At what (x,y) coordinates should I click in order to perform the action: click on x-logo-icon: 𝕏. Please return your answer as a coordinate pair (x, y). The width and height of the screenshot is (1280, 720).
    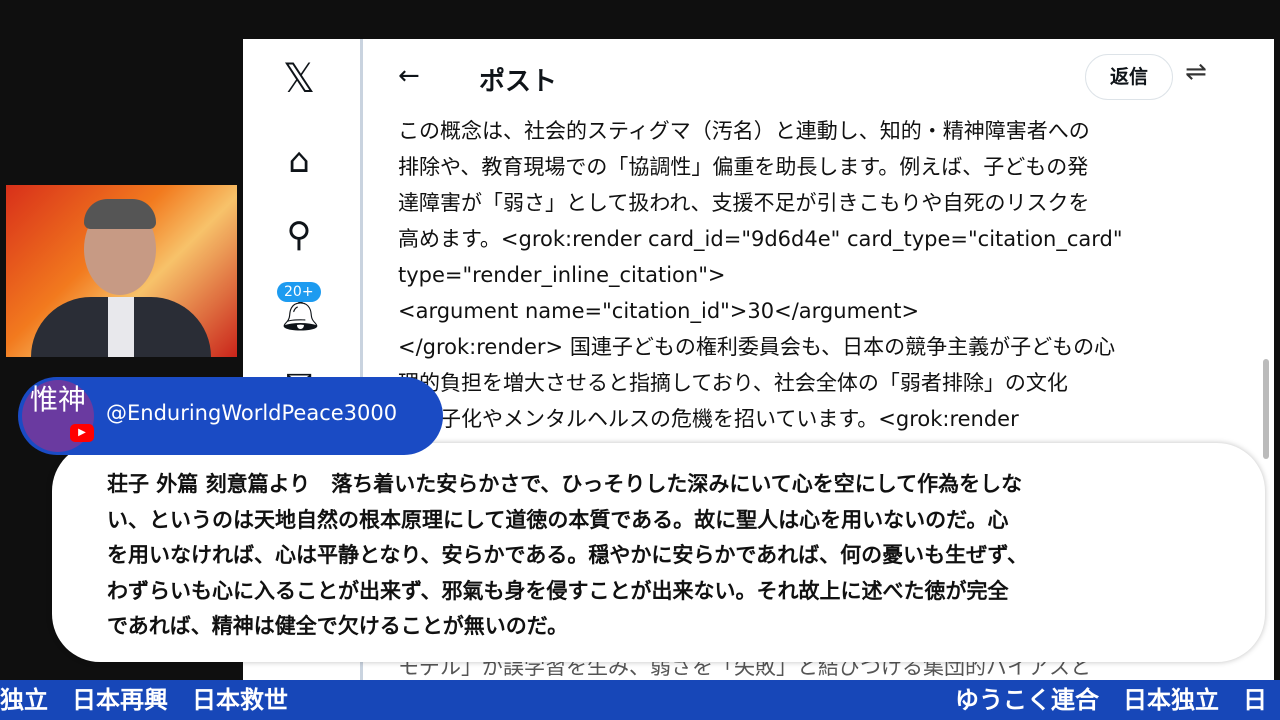
    Looking at the image, I should click on (299, 79).